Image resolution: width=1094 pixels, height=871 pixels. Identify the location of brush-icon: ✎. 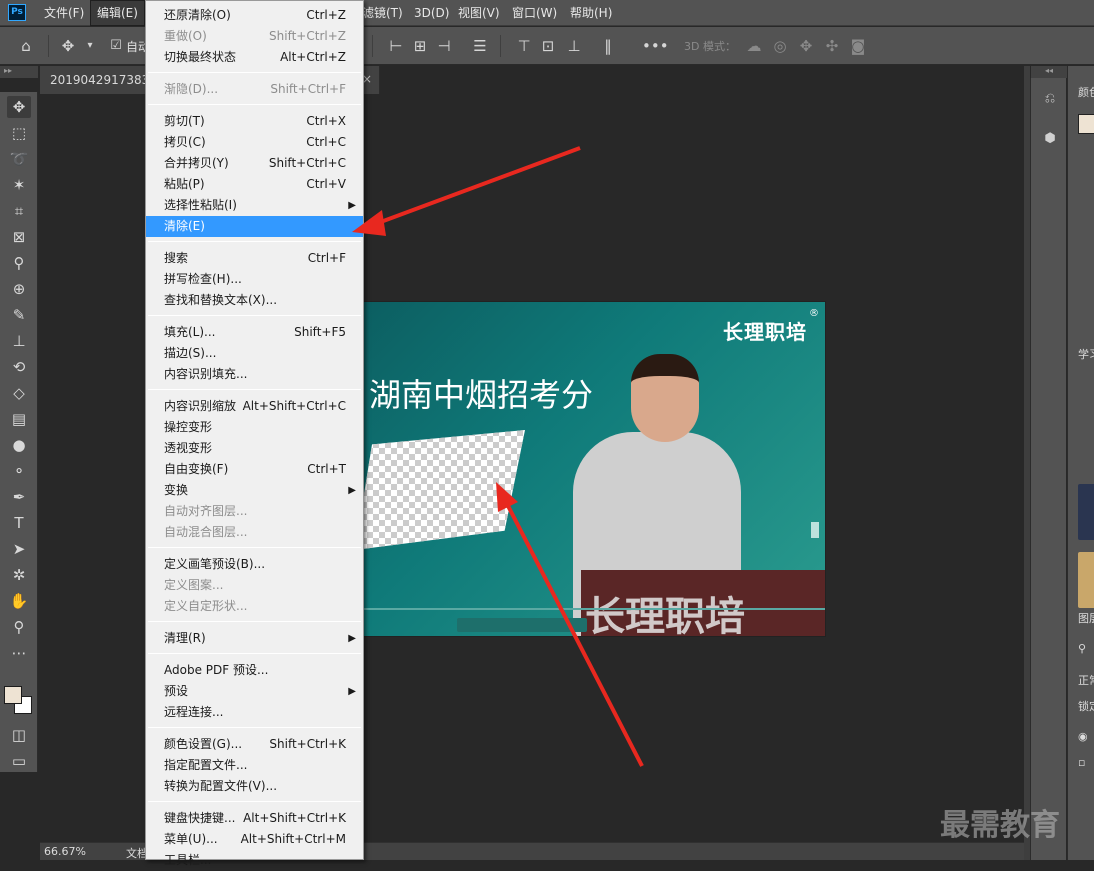
(19, 315).